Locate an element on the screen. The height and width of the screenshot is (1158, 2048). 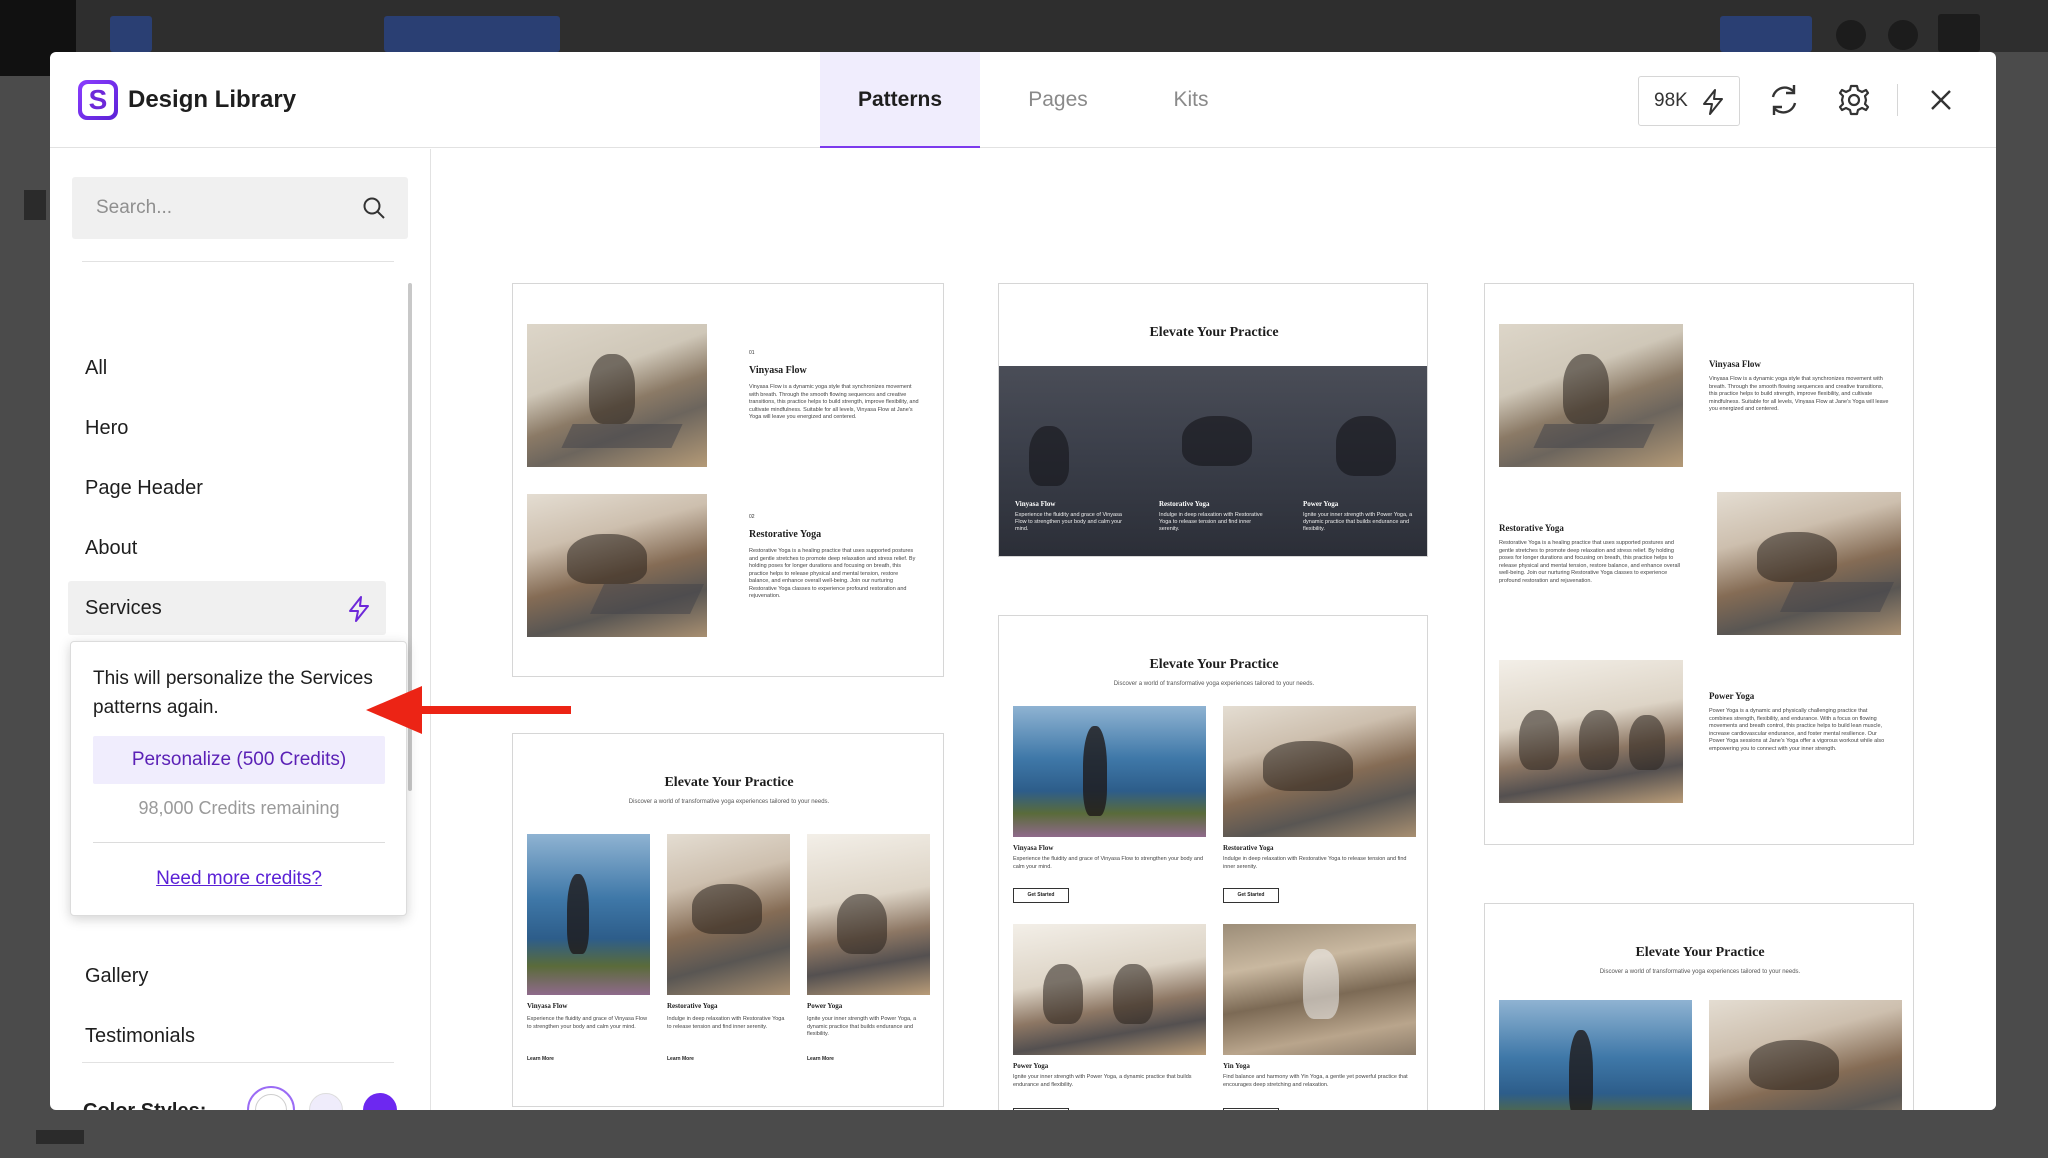
category-services-label: Services is located at coordinates (123, 608).